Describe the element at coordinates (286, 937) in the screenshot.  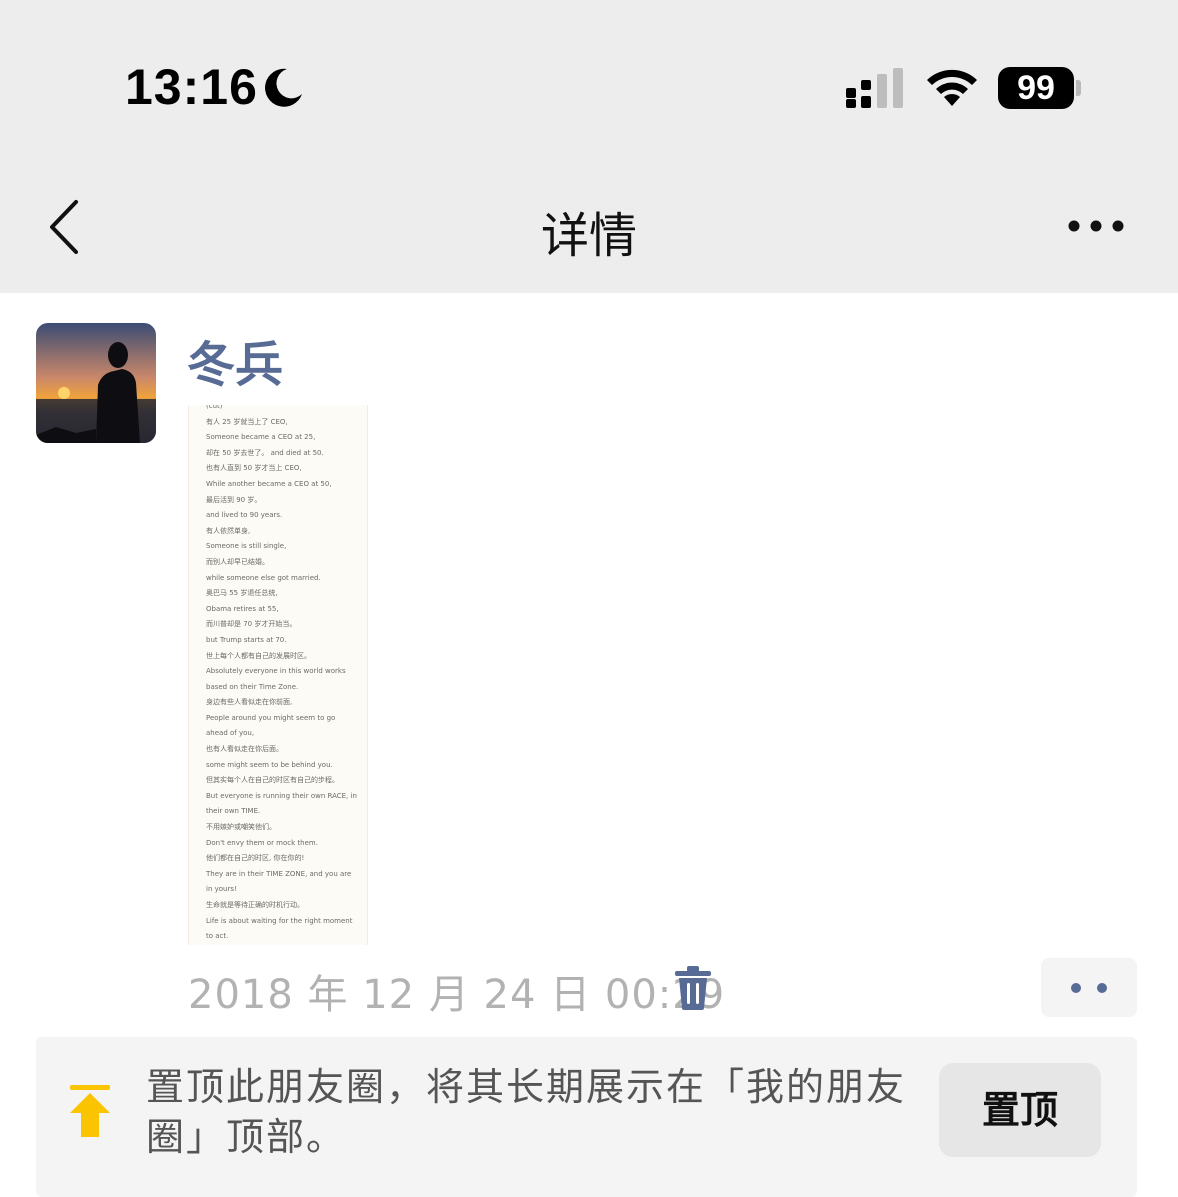
I see `post-image-line: to act.` at that location.